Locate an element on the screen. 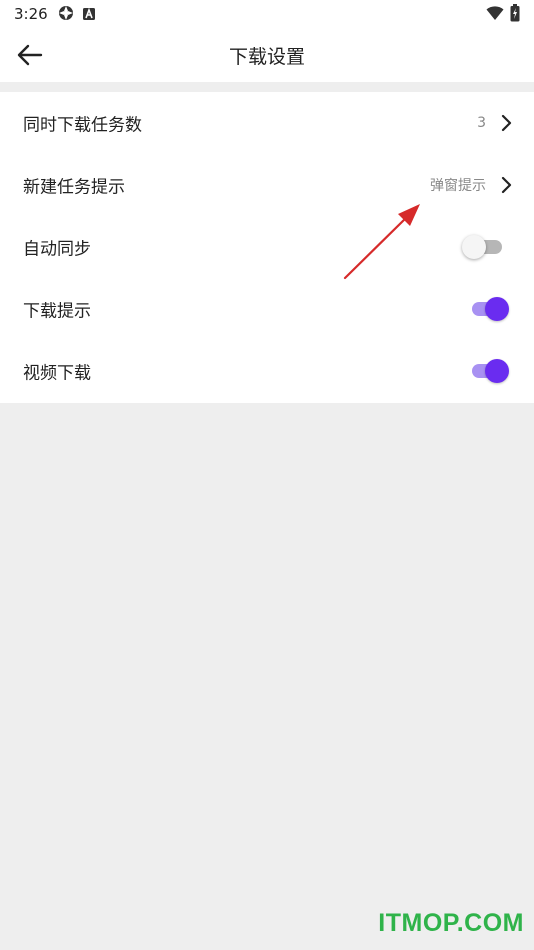 The height and width of the screenshot is (950, 534). auto-sync-toggle is located at coordinates (485, 247).